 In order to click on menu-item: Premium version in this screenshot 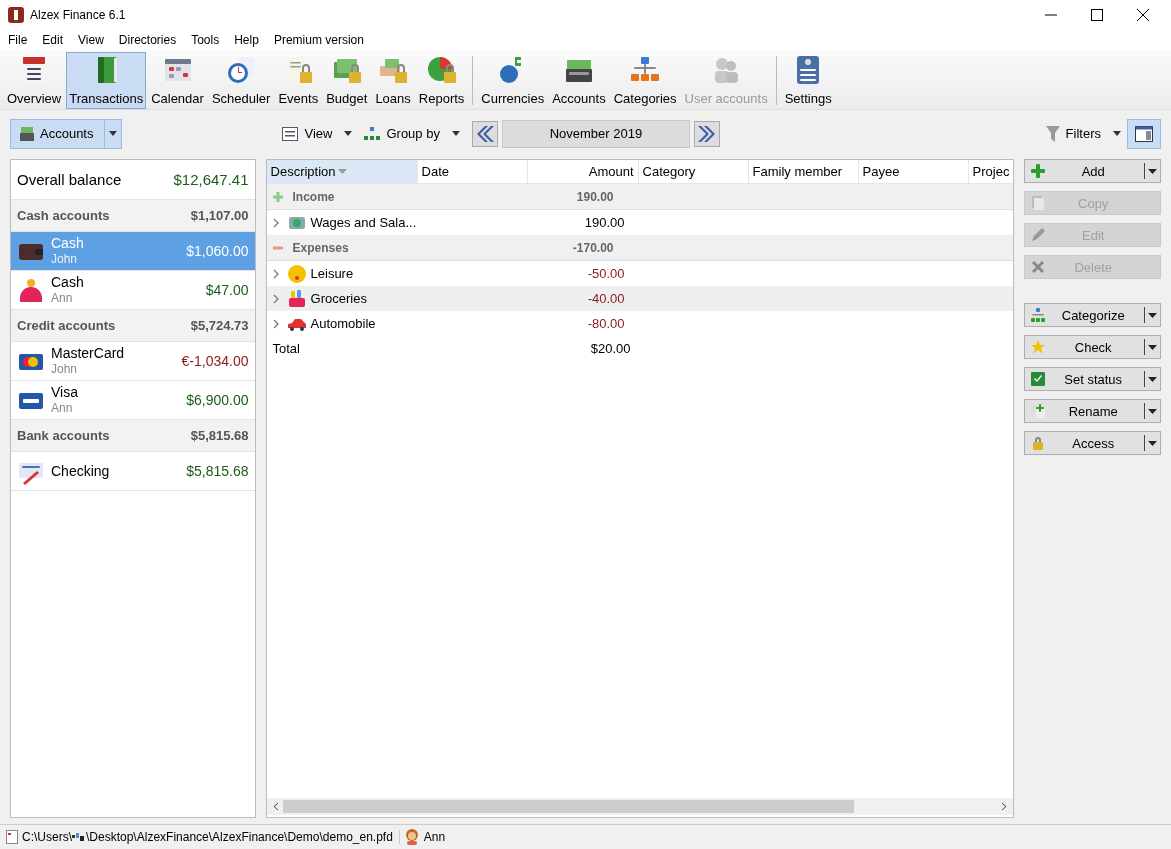, I will do `click(318, 40)`.